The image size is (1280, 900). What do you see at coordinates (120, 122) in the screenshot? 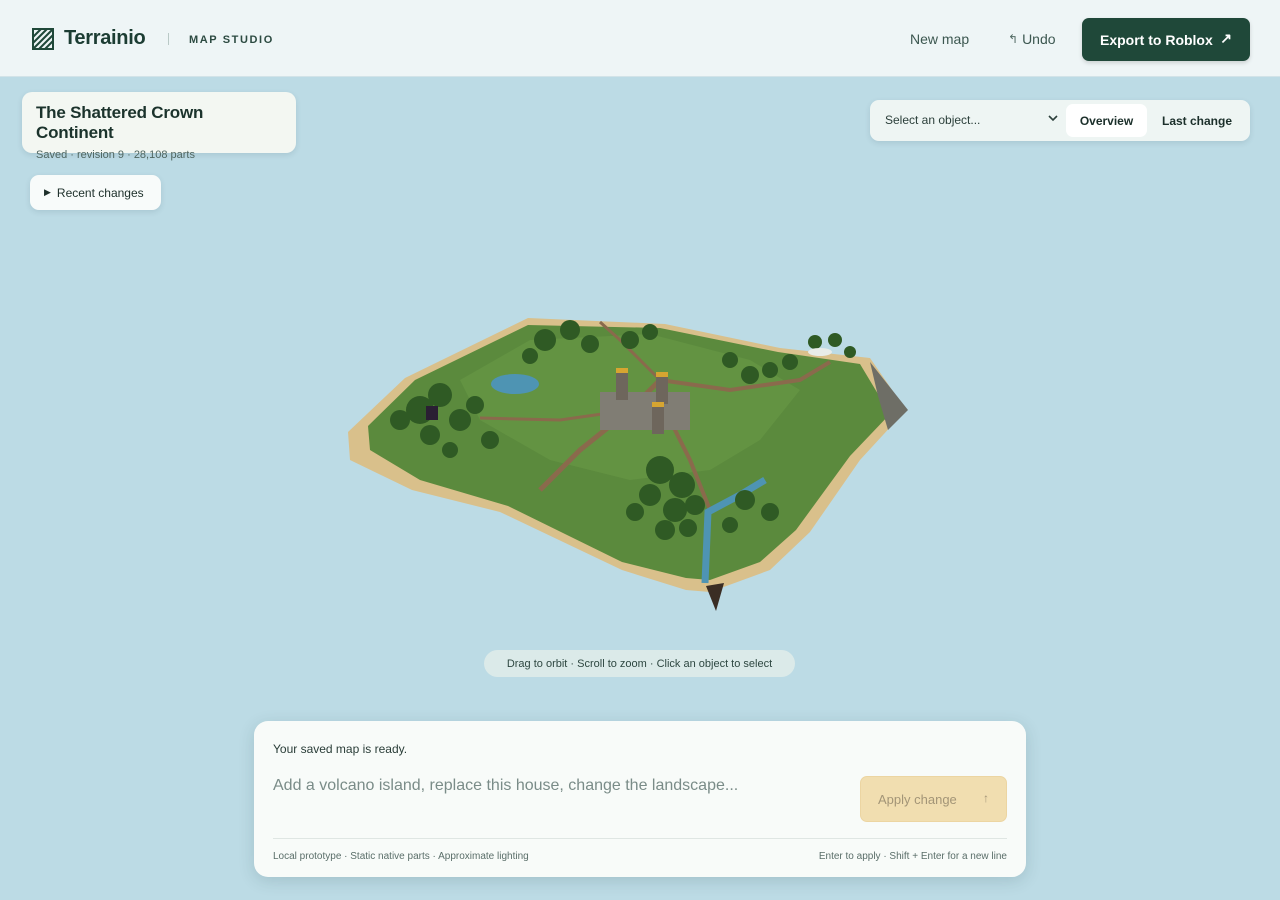
I see `map-title: The Shattered Crown Continent` at bounding box center [120, 122].